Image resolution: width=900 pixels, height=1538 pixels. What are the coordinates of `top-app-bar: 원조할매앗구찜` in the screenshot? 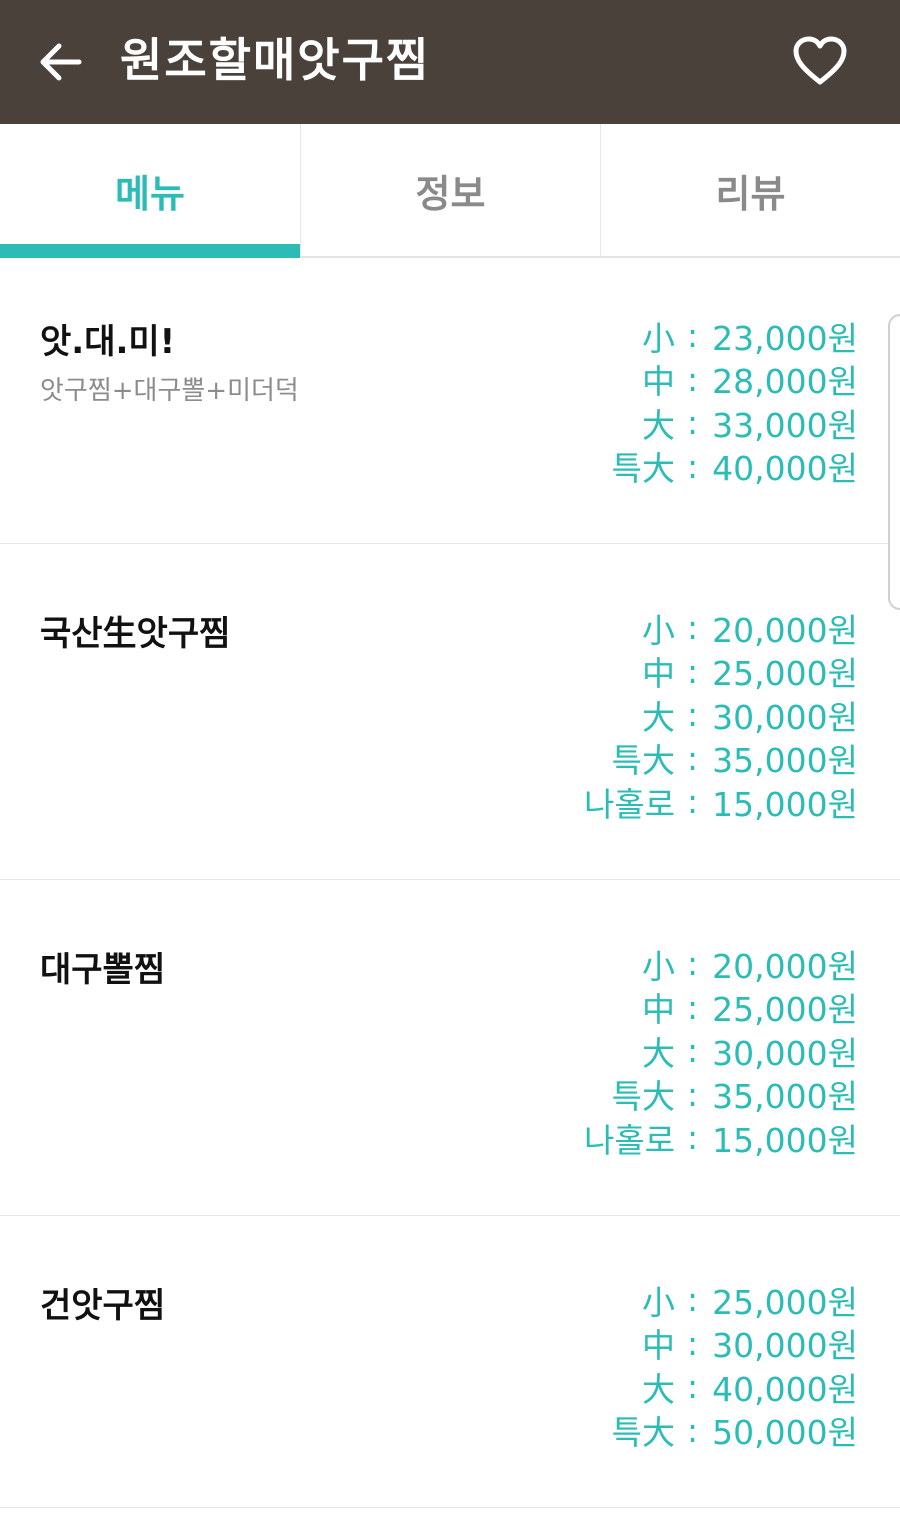 It's located at (450, 62).